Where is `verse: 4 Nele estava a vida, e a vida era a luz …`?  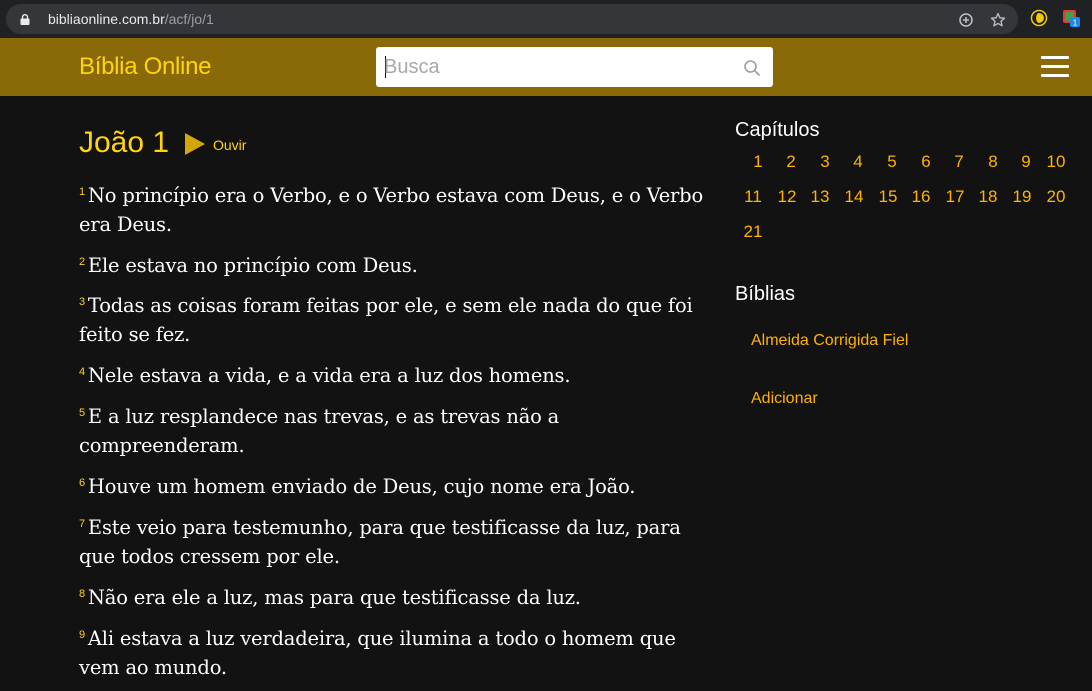
verse: 4 Nele estava a vida, e a vida era a luz … is located at coordinates (399, 374).